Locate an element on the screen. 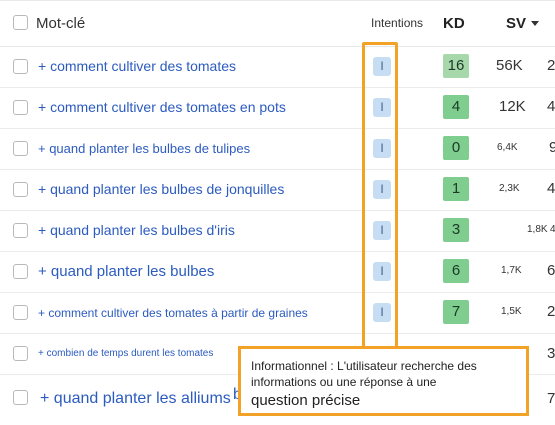 This screenshot has height=425, width=555. truncated-column-value: 6 is located at coordinates (551, 270).